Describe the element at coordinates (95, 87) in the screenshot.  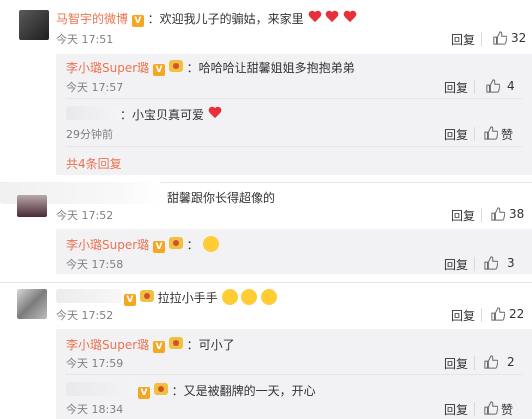
I see `reply-time: 今天 17:57` at that location.